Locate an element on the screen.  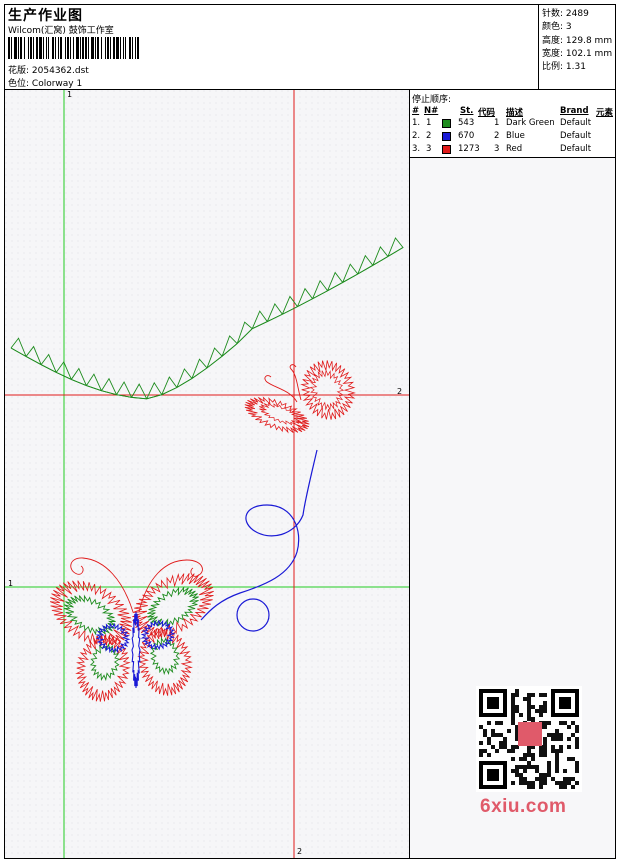
qr-code-icon is located at coordinates (529, 739).